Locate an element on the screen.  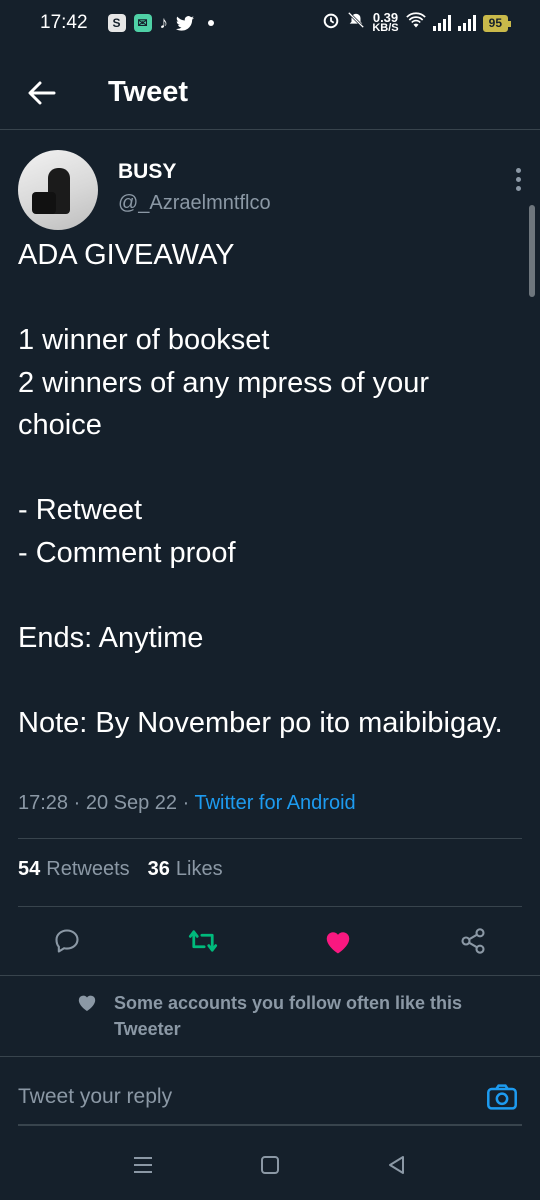
scrollbar is located at coordinates (532, 251).